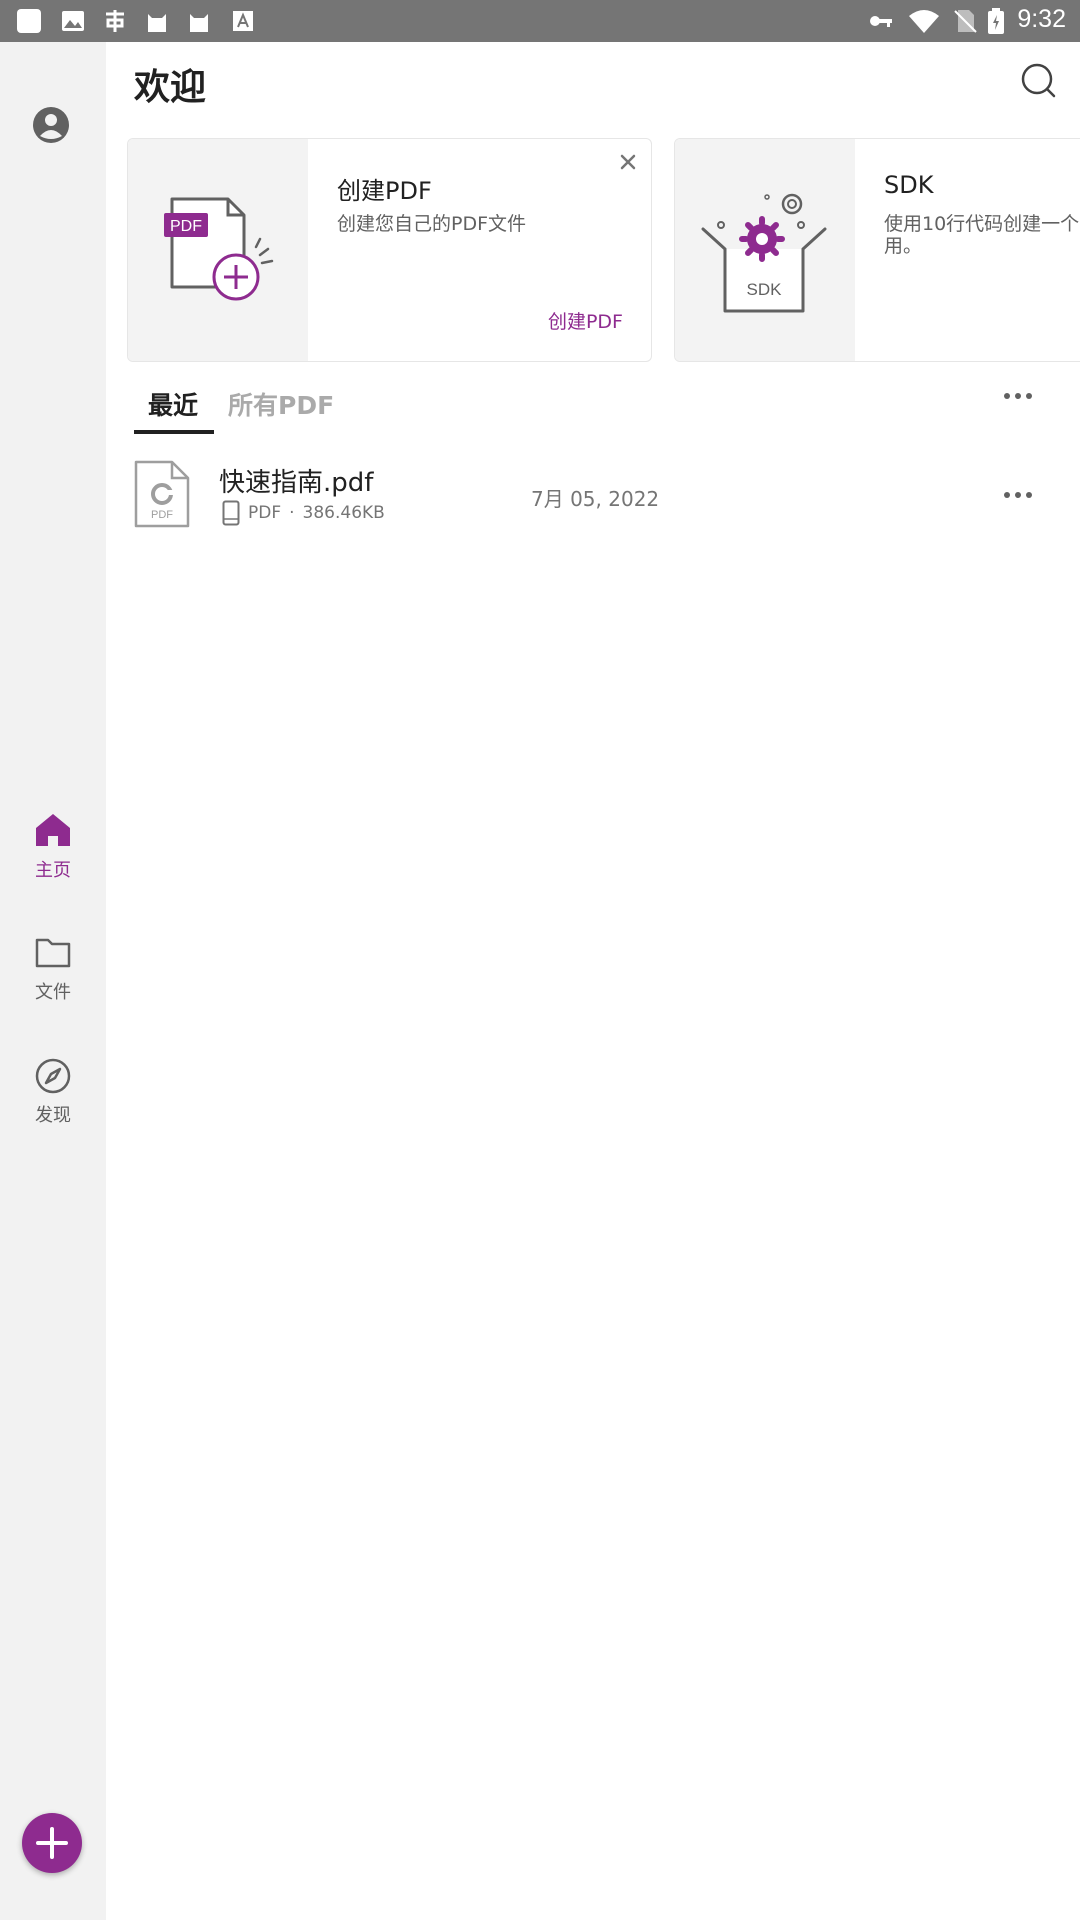 The width and height of the screenshot is (1080, 1920). Describe the element at coordinates (162, 515) in the screenshot. I see `thumb-label: PDF` at that location.